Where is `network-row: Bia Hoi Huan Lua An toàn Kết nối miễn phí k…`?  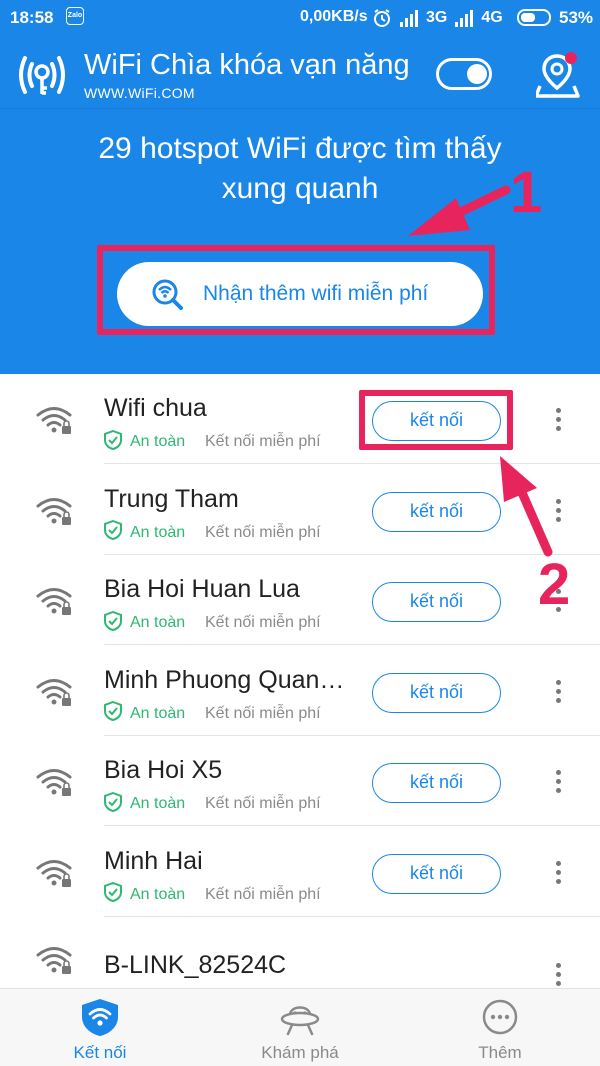
network-row: Bia Hoi Huan Lua An toàn Kết nối miễn phí k… is located at coordinates (300, 600).